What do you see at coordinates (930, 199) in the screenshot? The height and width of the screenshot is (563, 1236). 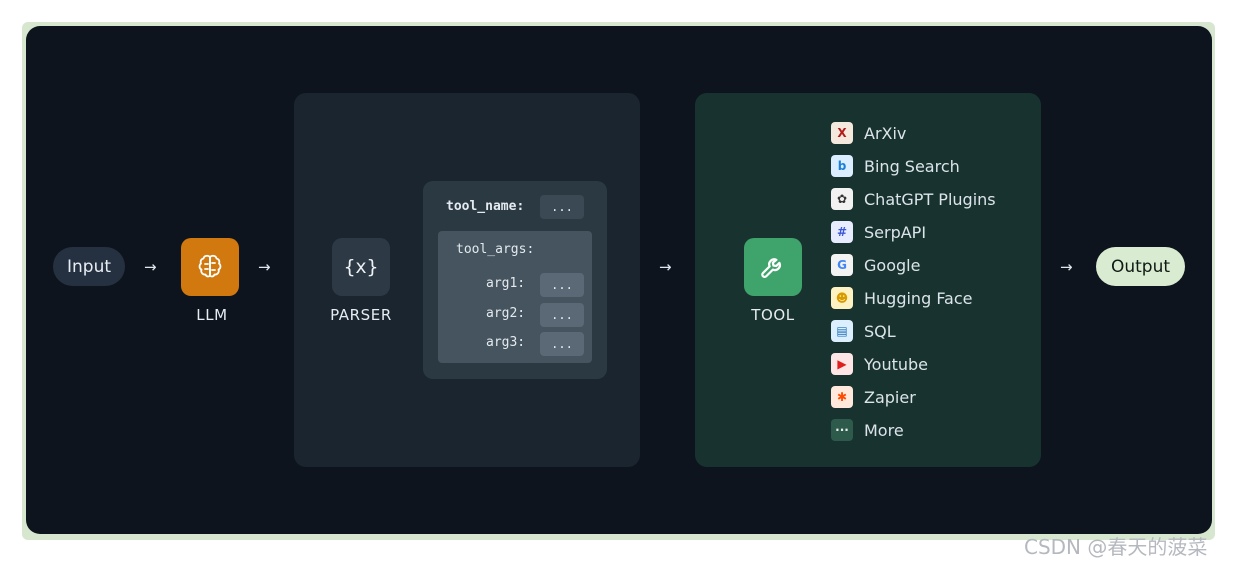 I see `tool-name: ChatGPT Plugins` at bounding box center [930, 199].